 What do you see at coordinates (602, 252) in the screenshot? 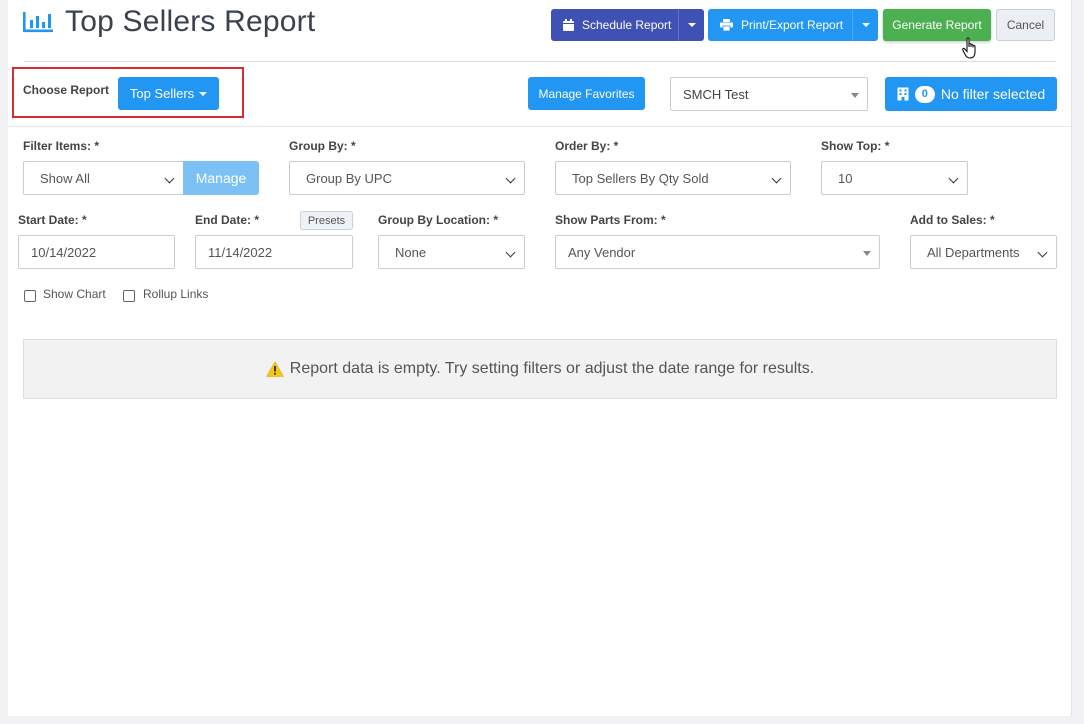
I see `show-parts-from-value: Any Vendor` at bounding box center [602, 252].